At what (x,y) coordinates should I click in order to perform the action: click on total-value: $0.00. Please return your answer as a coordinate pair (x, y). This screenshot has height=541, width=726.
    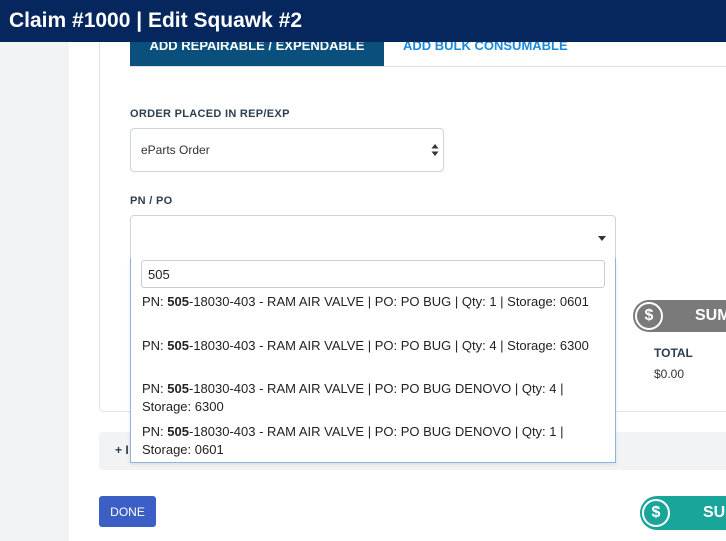
    Looking at the image, I should click on (669, 374).